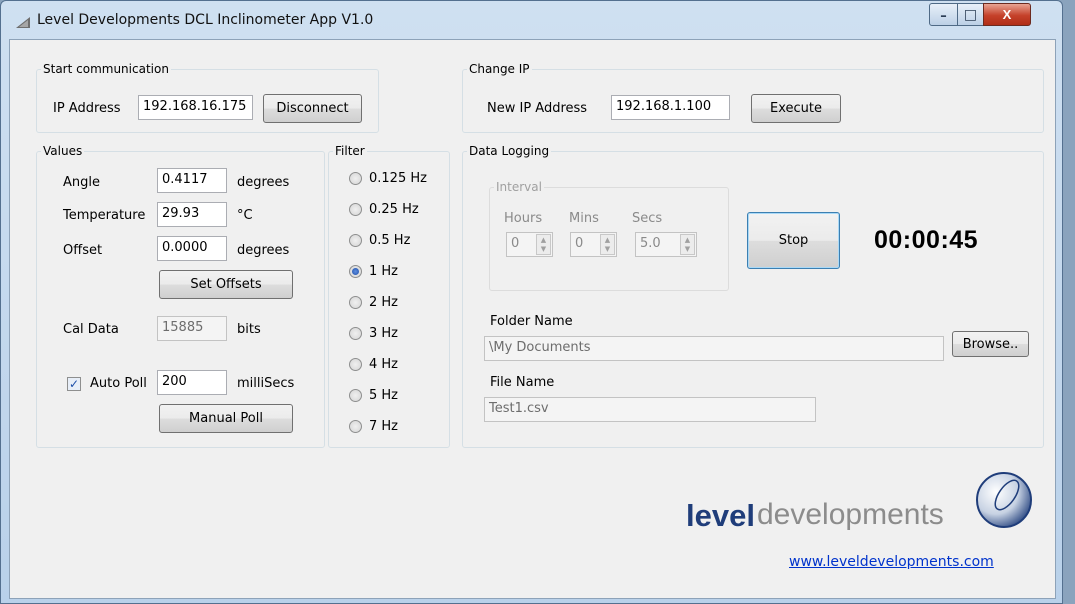 The height and width of the screenshot is (604, 1075). I want to click on angle-label: Angle, so click(81, 182).